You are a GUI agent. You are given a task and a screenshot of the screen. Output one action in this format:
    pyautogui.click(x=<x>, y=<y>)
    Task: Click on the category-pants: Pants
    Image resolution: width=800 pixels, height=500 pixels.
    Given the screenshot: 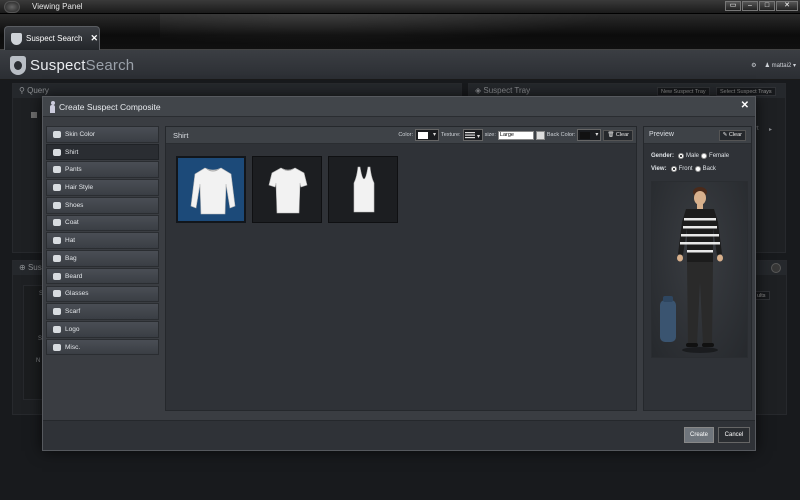 What is the action you would take?
    pyautogui.click(x=102, y=170)
    